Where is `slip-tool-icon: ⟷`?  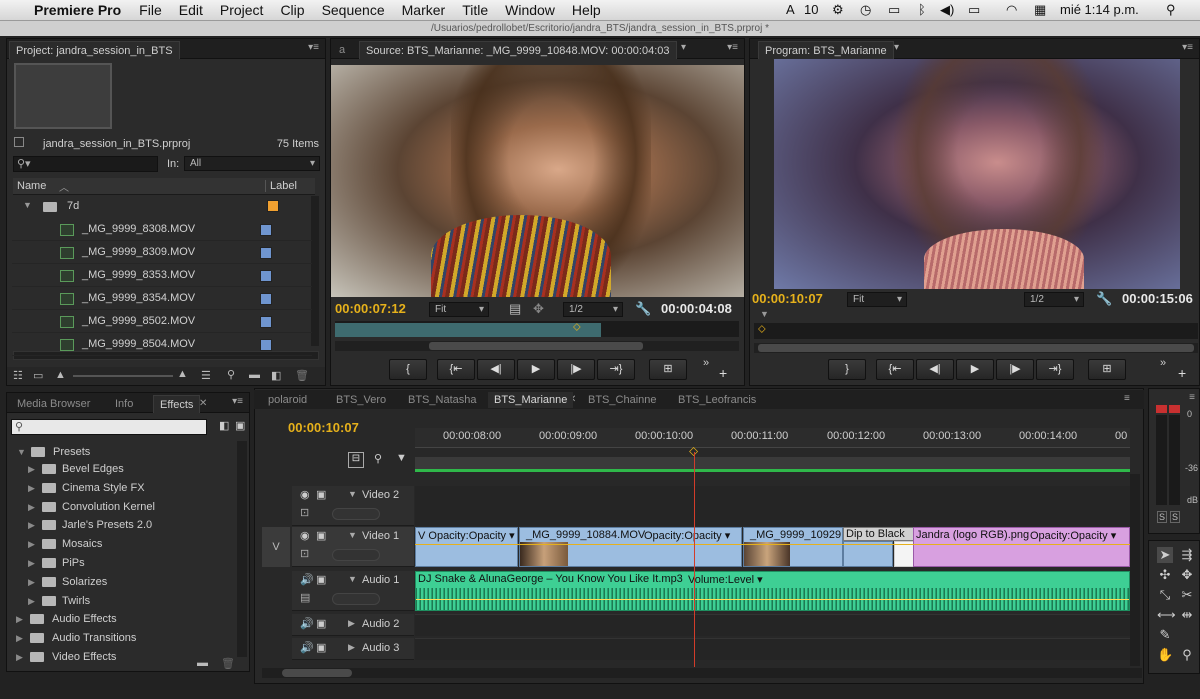 slip-tool-icon: ⟷ is located at coordinates (1166, 615).